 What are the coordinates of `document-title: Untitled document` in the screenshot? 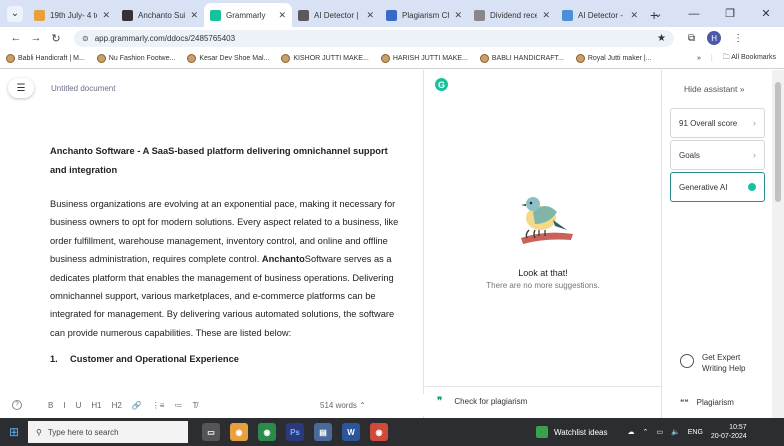 It's located at (83, 88).